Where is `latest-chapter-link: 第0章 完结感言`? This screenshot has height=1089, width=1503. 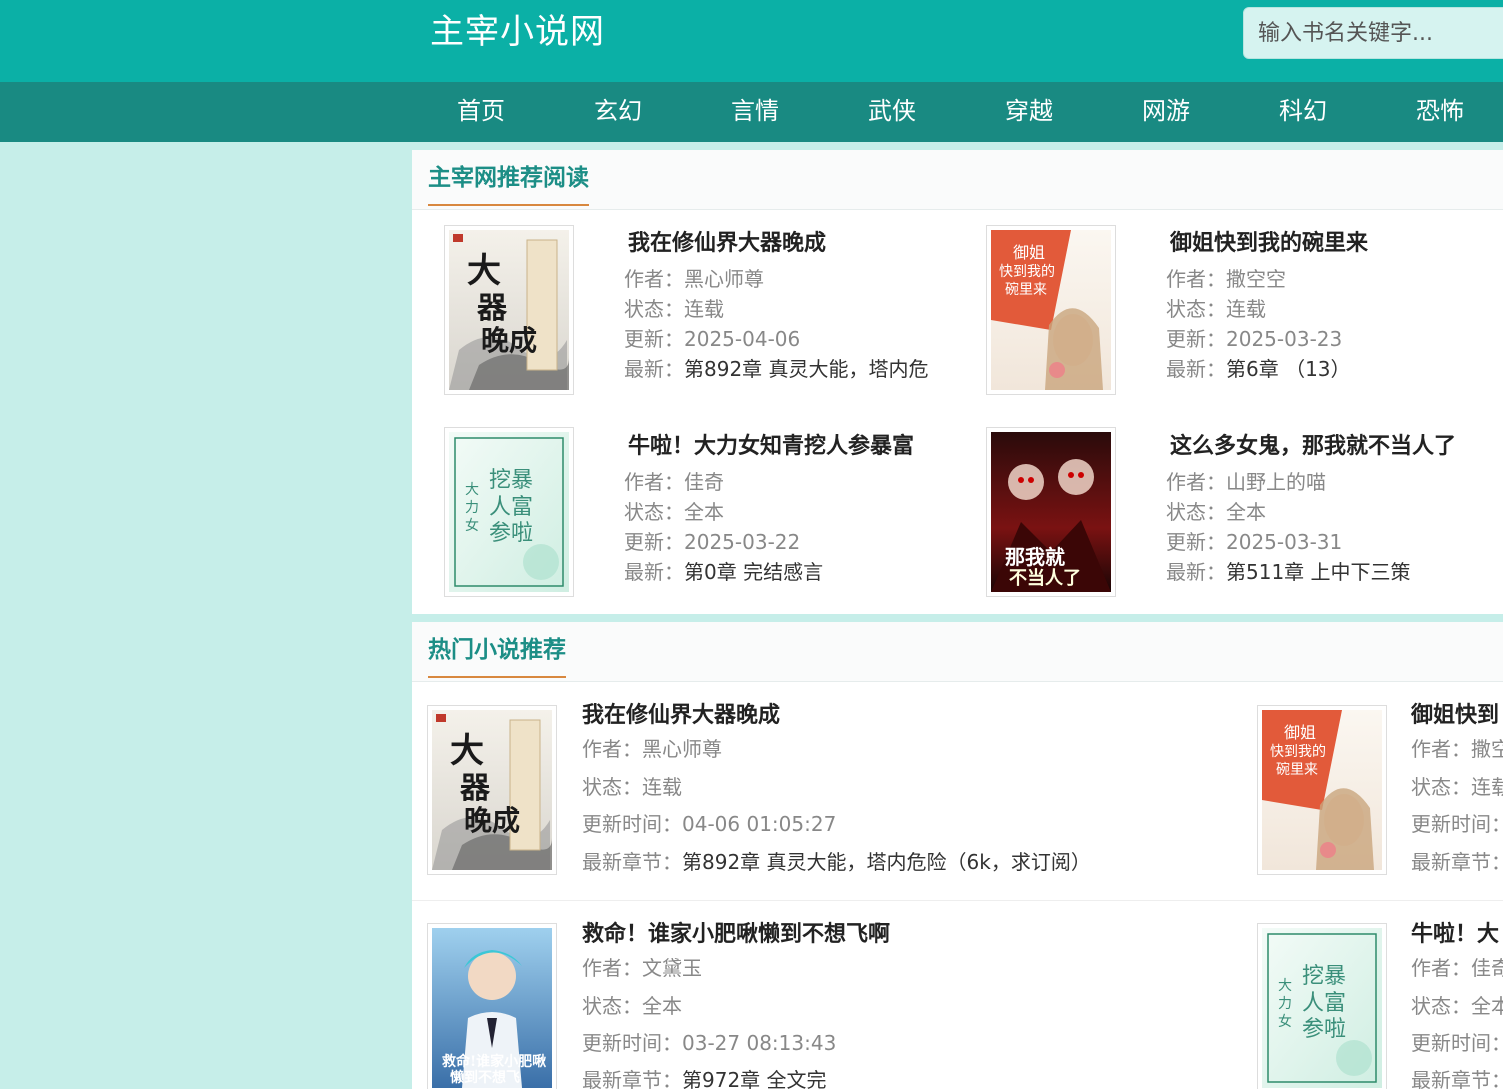 latest-chapter-link: 第0章 完结感言 is located at coordinates (753, 572).